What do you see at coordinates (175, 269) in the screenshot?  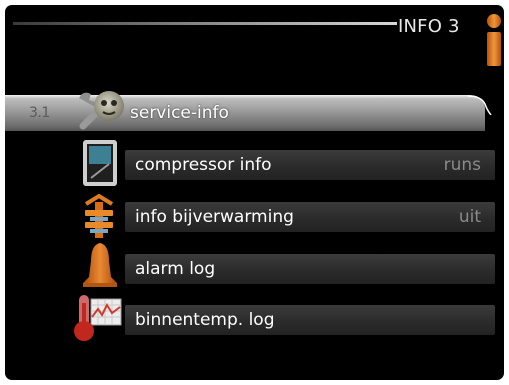 I see `menu-item-label: alarm log` at bounding box center [175, 269].